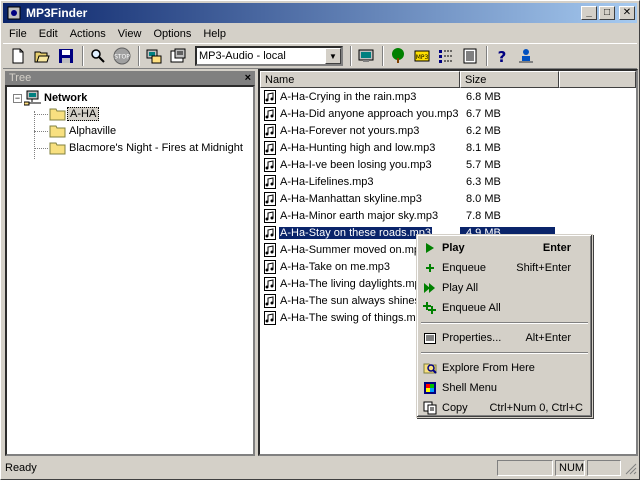  What do you see at coordinates (83, 131) in the screenshot?
I see `tree-node-alphaville: Alphaville` at bounding box center [83, 131].